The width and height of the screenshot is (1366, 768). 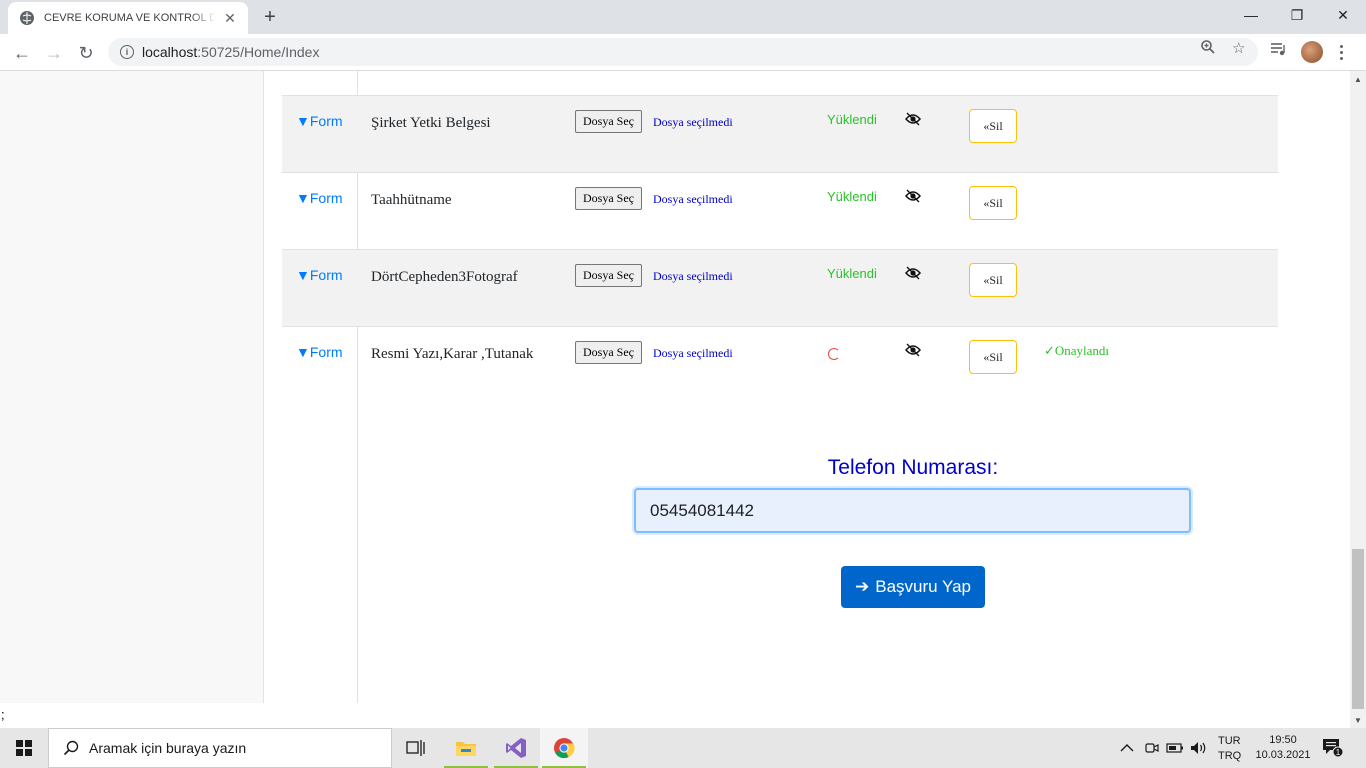 I want to click on address-bar: i localhost:50725/Home/Index, so click(x=683, y=52).